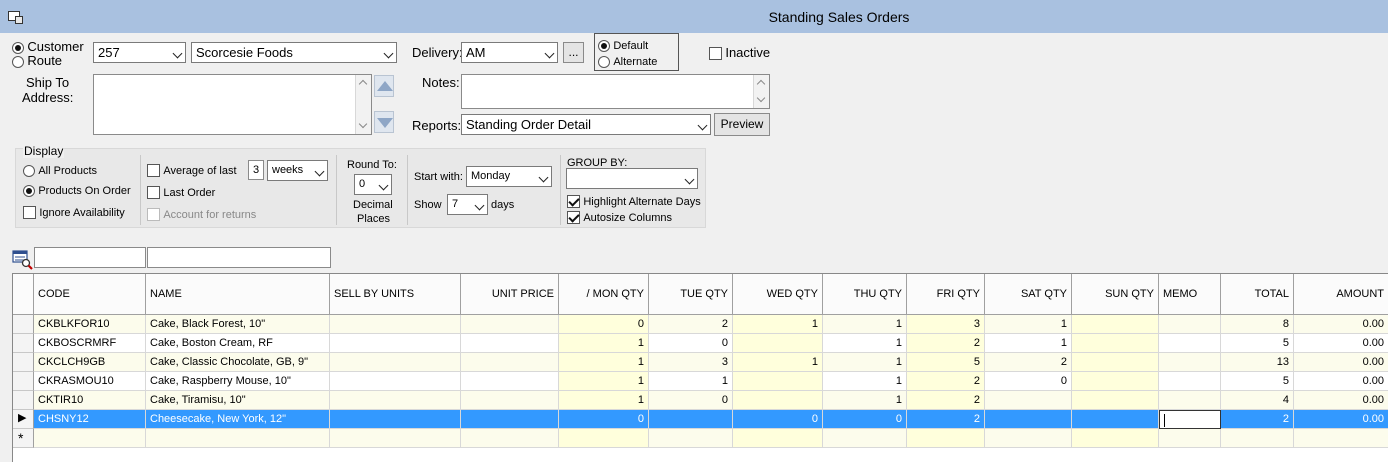 Image resolution: width=1388 pixels, height=462 pixels. What do you see at coordinates (1028, 419) in the screenshot?
I see `cell-sat-qty` at bounding box center [1028, 419].